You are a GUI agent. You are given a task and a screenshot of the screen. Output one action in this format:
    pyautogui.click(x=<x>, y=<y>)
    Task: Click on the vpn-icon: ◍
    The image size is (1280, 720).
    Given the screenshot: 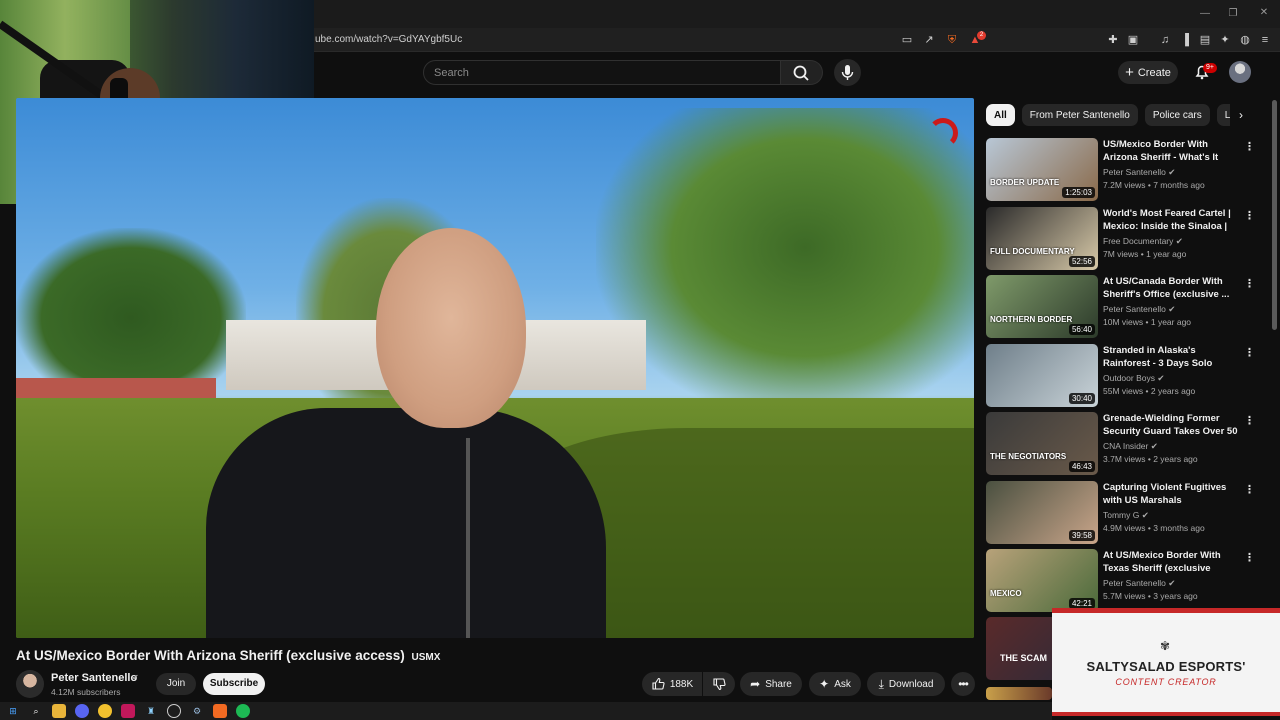 What is the action you would take?
    pyautogui.click(x=1245, y=40)
    